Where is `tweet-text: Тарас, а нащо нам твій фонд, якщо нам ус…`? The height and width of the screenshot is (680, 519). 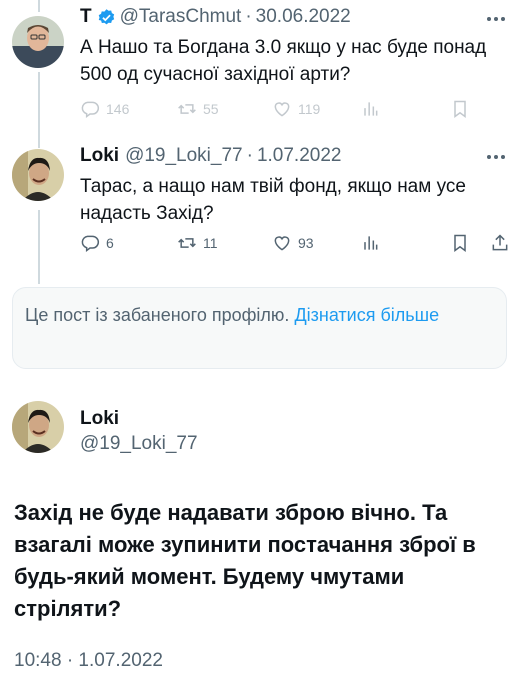 tweet-text: Тарас, а нащо нам твій фонд, якщо нам ус… is located at coordinates (273, 200).